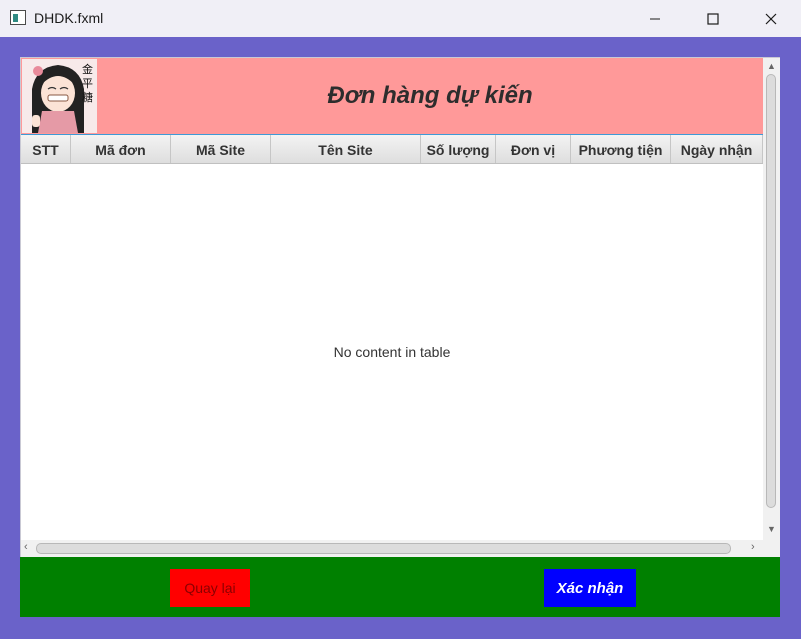 The width and height of the screenshot is (801, 639). I want to click on empty-table-message: No content in table, so click(392, 352).